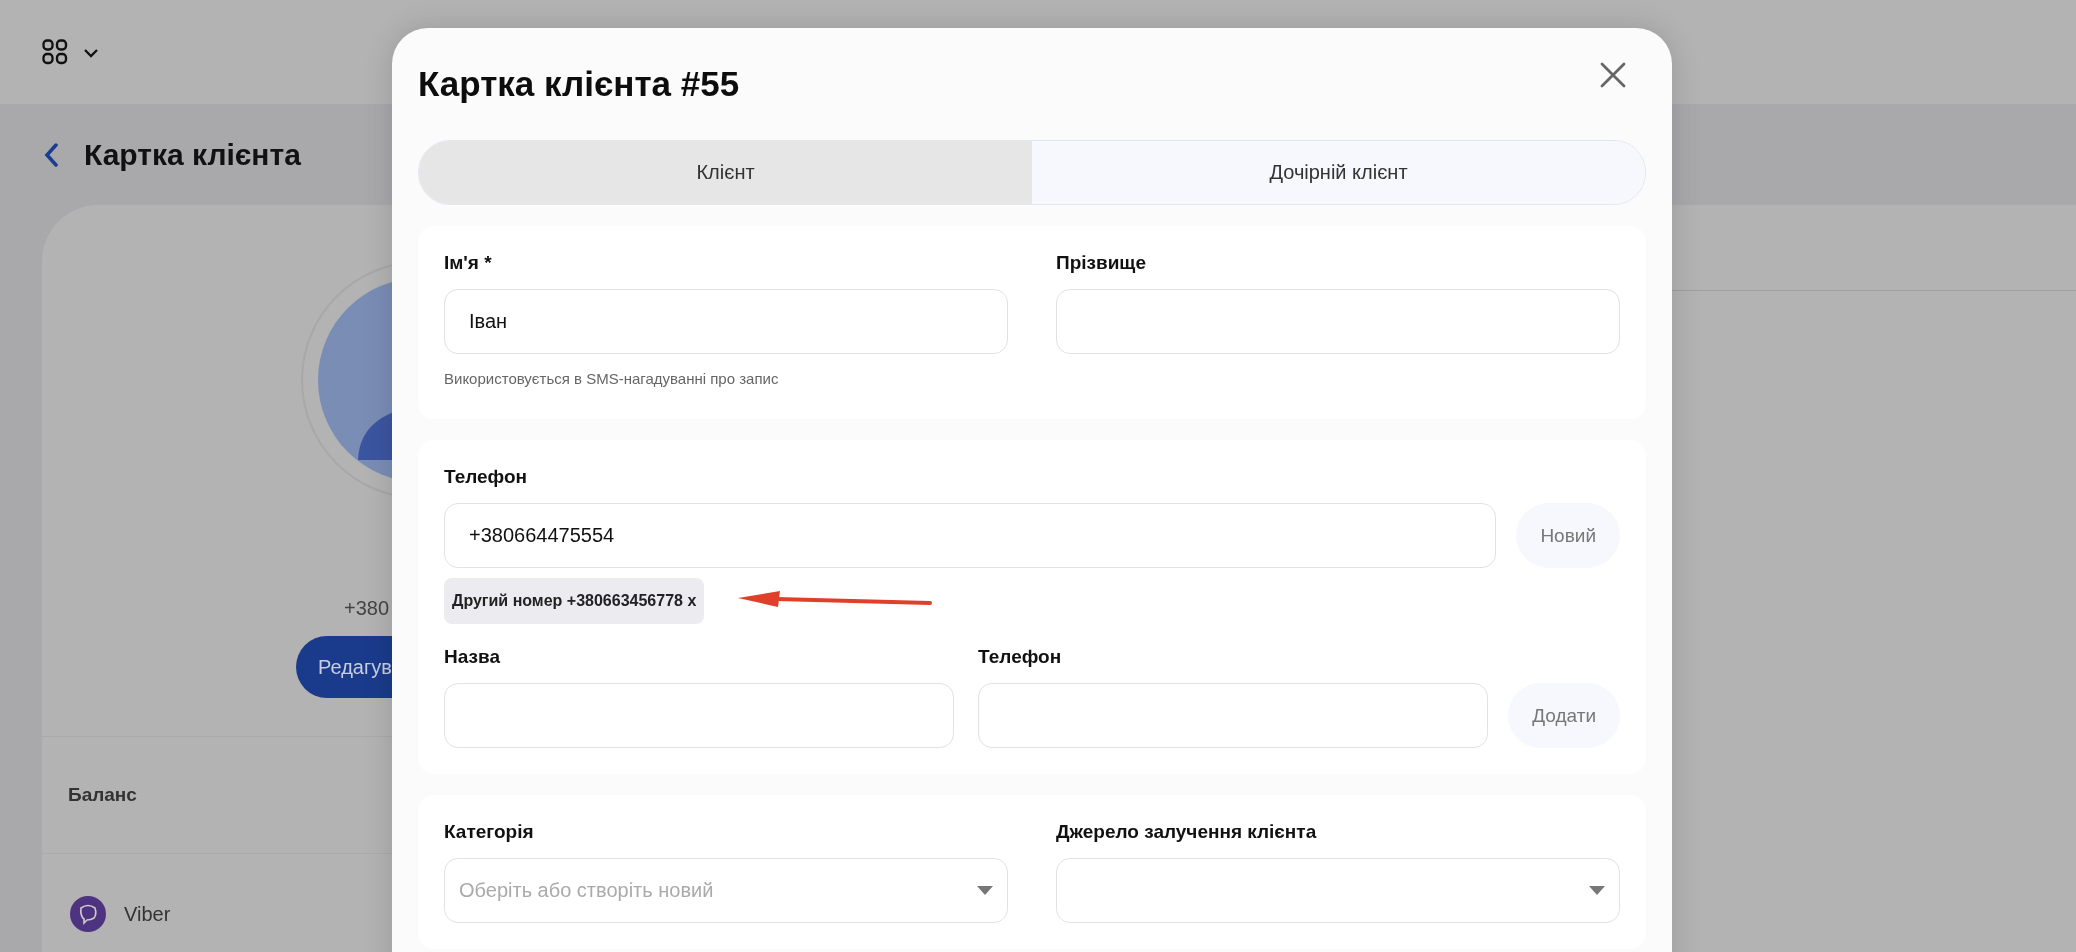  Describe the element at coordinates (344, 667) in the screenshot. I see `edit-button: Редагув` at that location.